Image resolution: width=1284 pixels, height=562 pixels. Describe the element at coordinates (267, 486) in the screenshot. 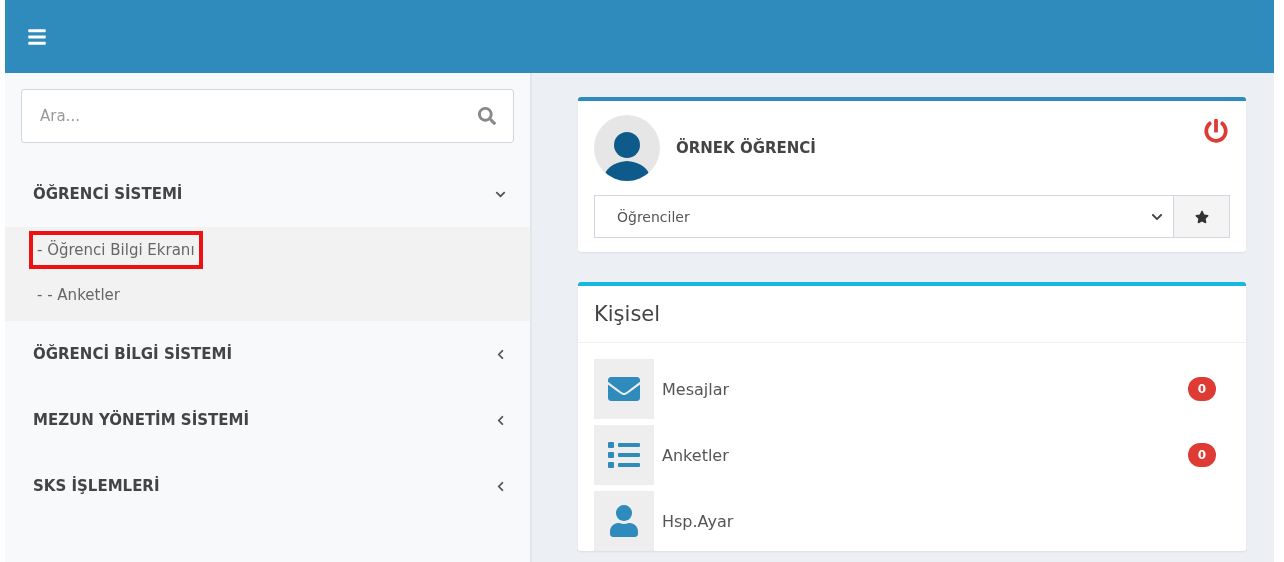

I see `menu-group: SKS İŞLEMLERİ` at that location.